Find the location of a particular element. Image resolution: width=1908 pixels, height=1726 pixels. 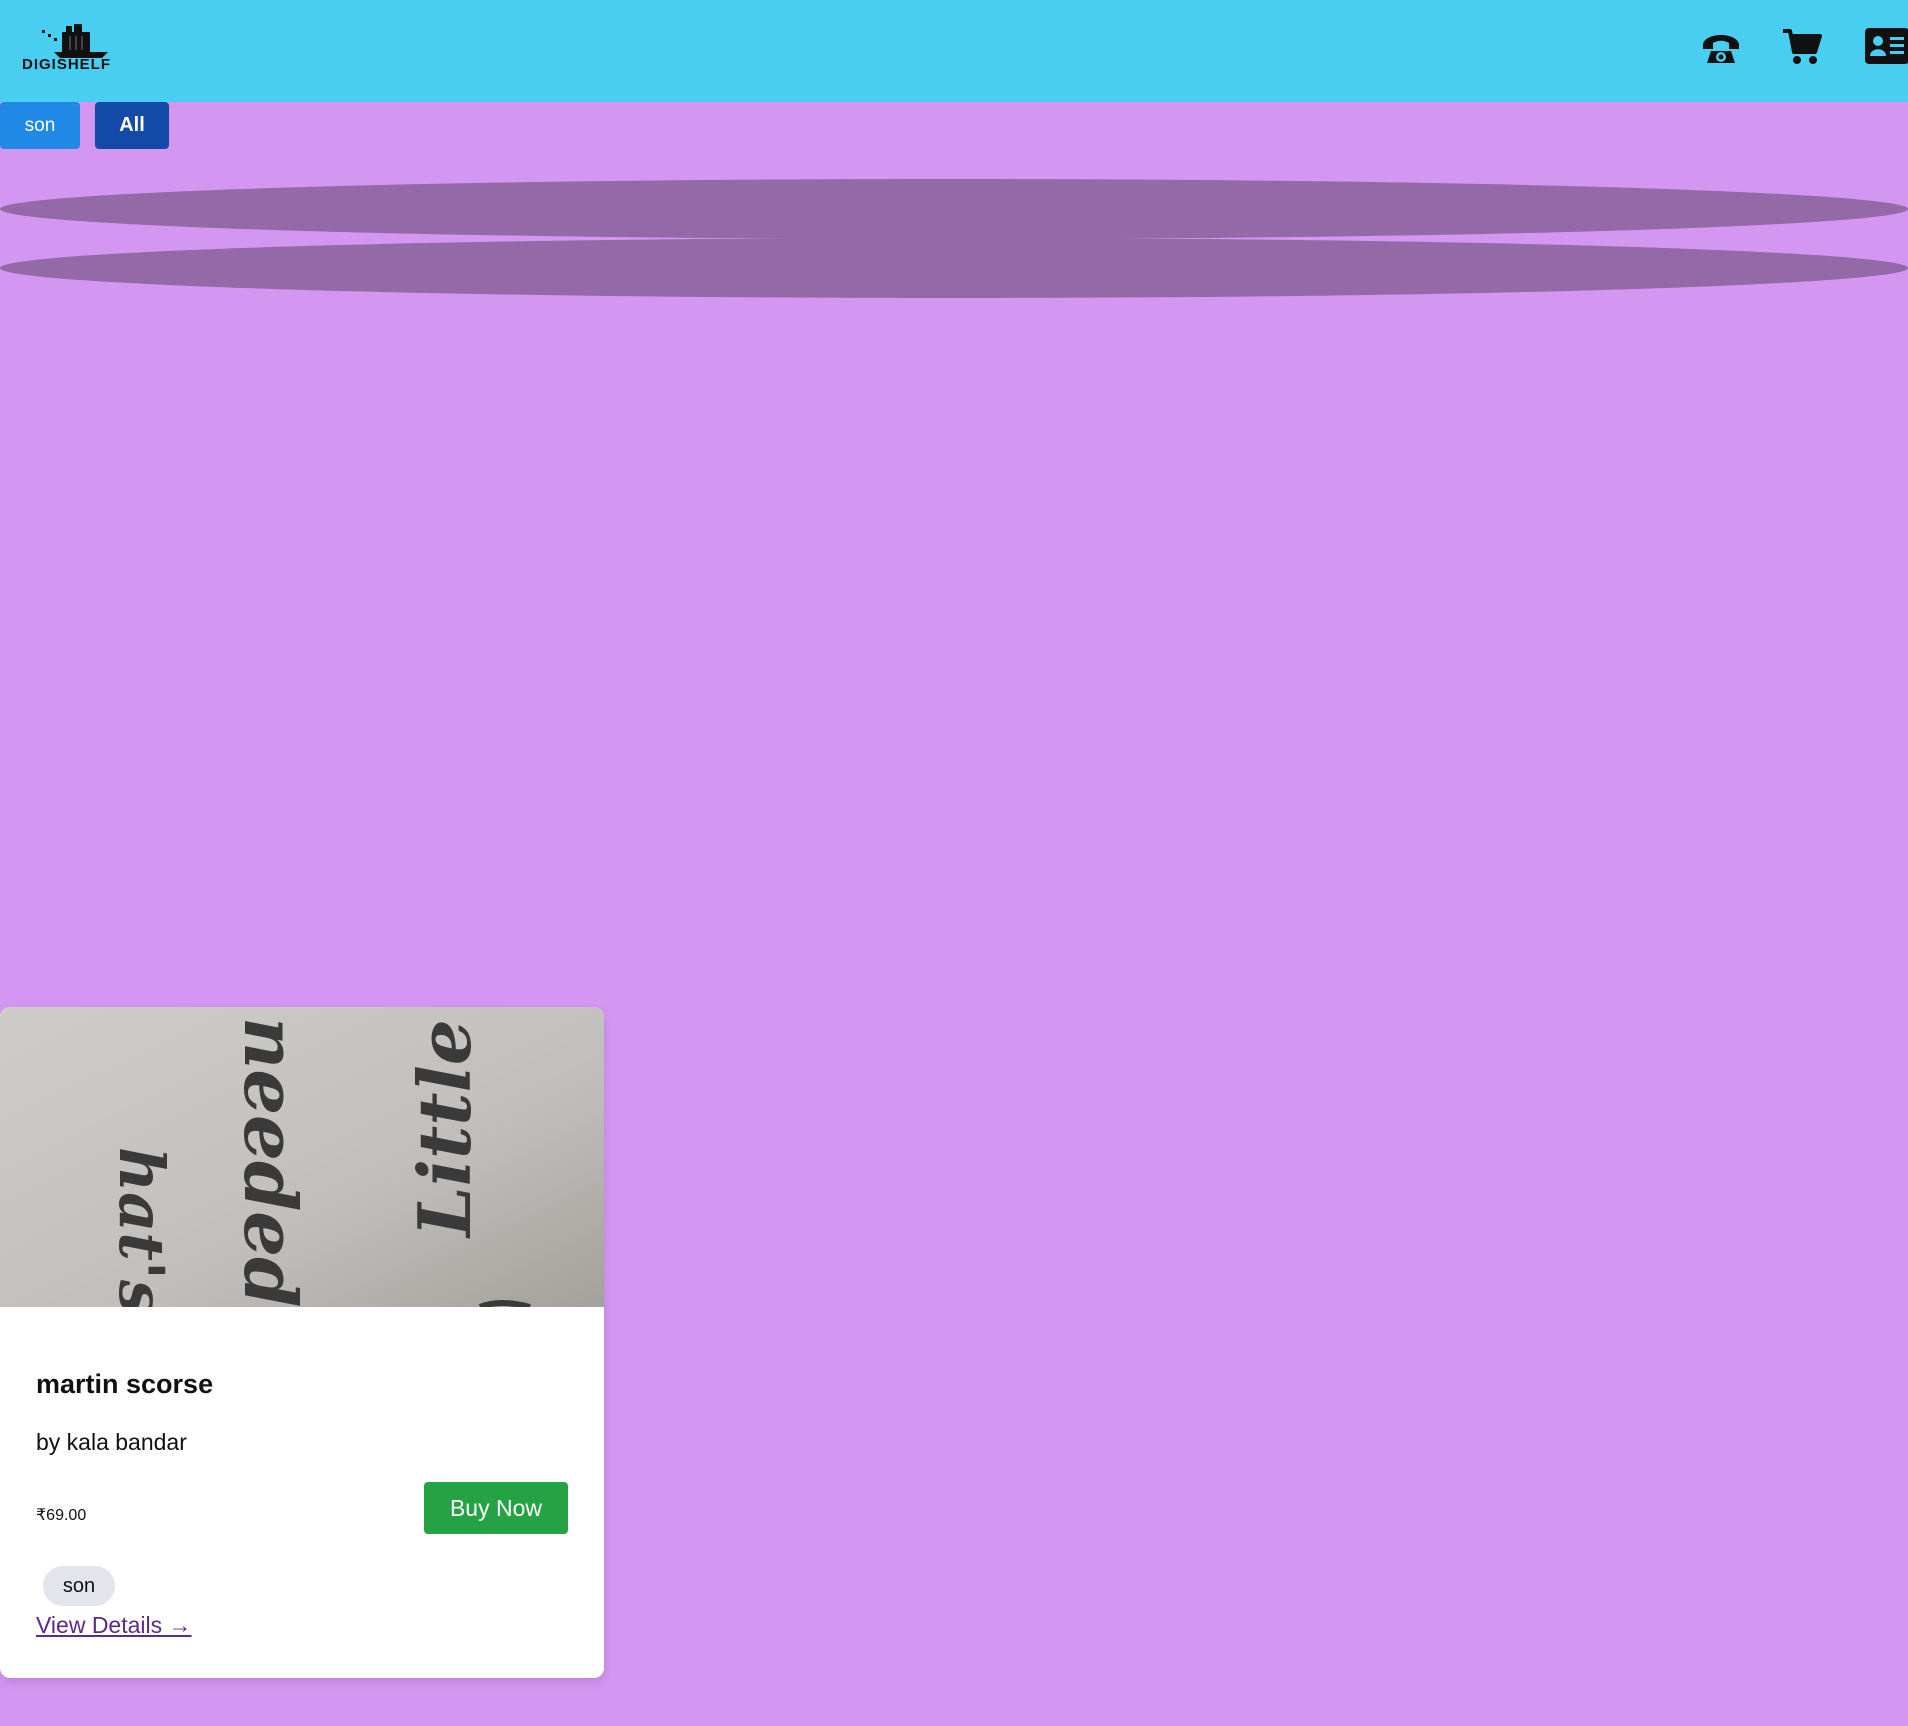

cart-icon is located at coordinates (1802, 47).